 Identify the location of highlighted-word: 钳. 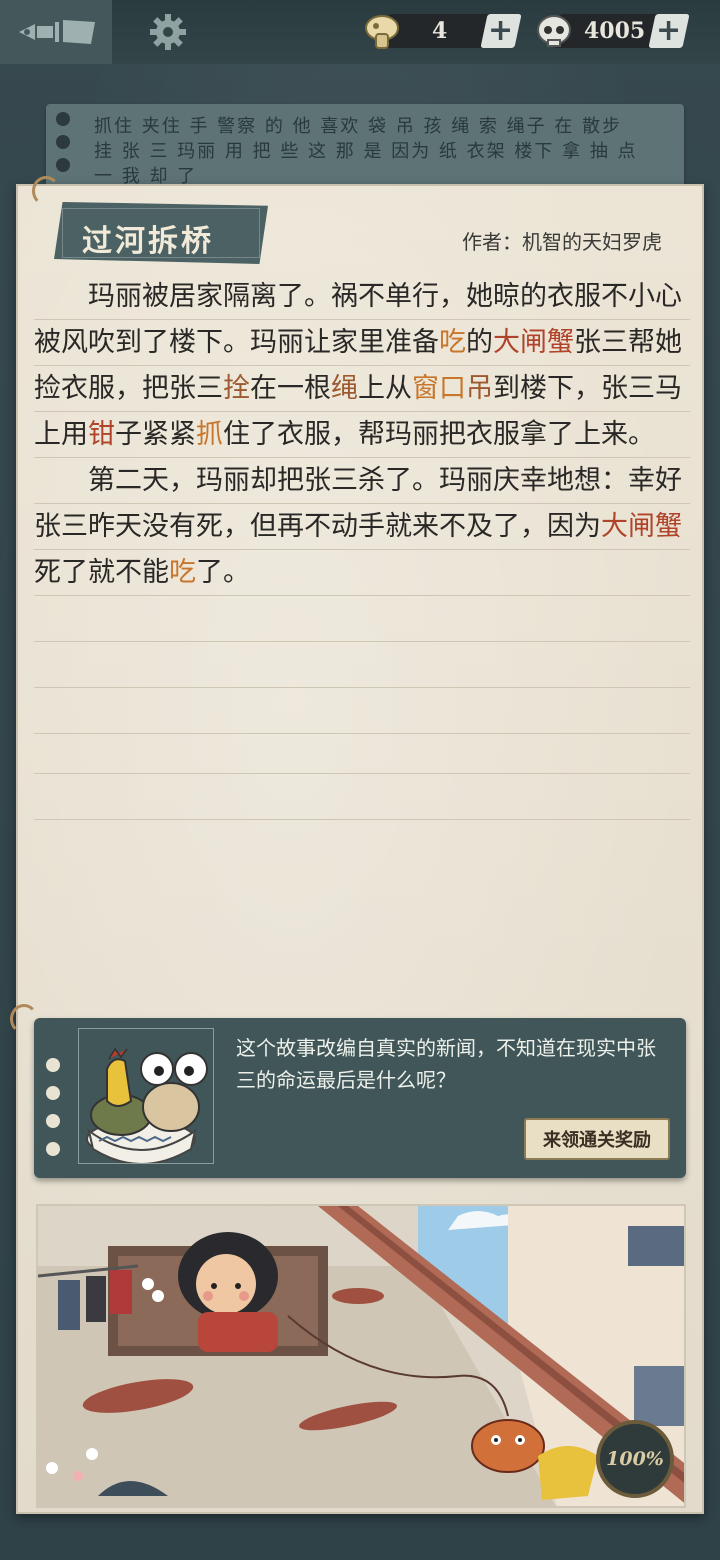
(101, 434).